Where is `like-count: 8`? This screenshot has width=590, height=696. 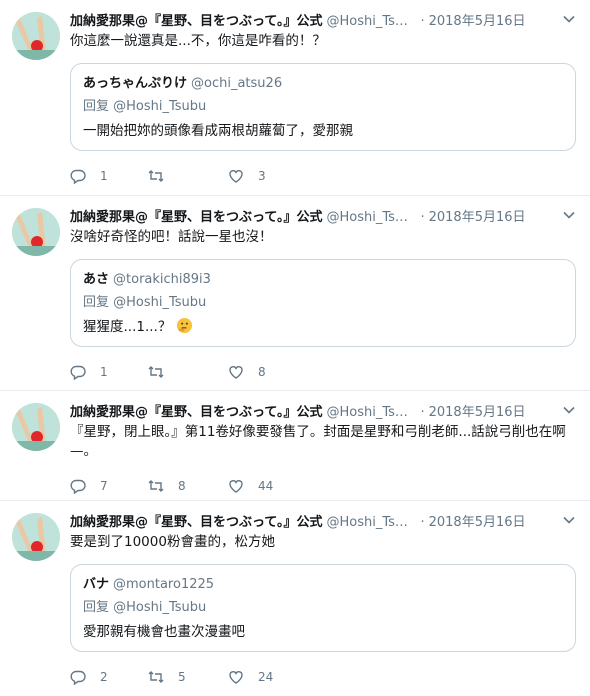
like-count: 8 is located at coordinates (262, 372).